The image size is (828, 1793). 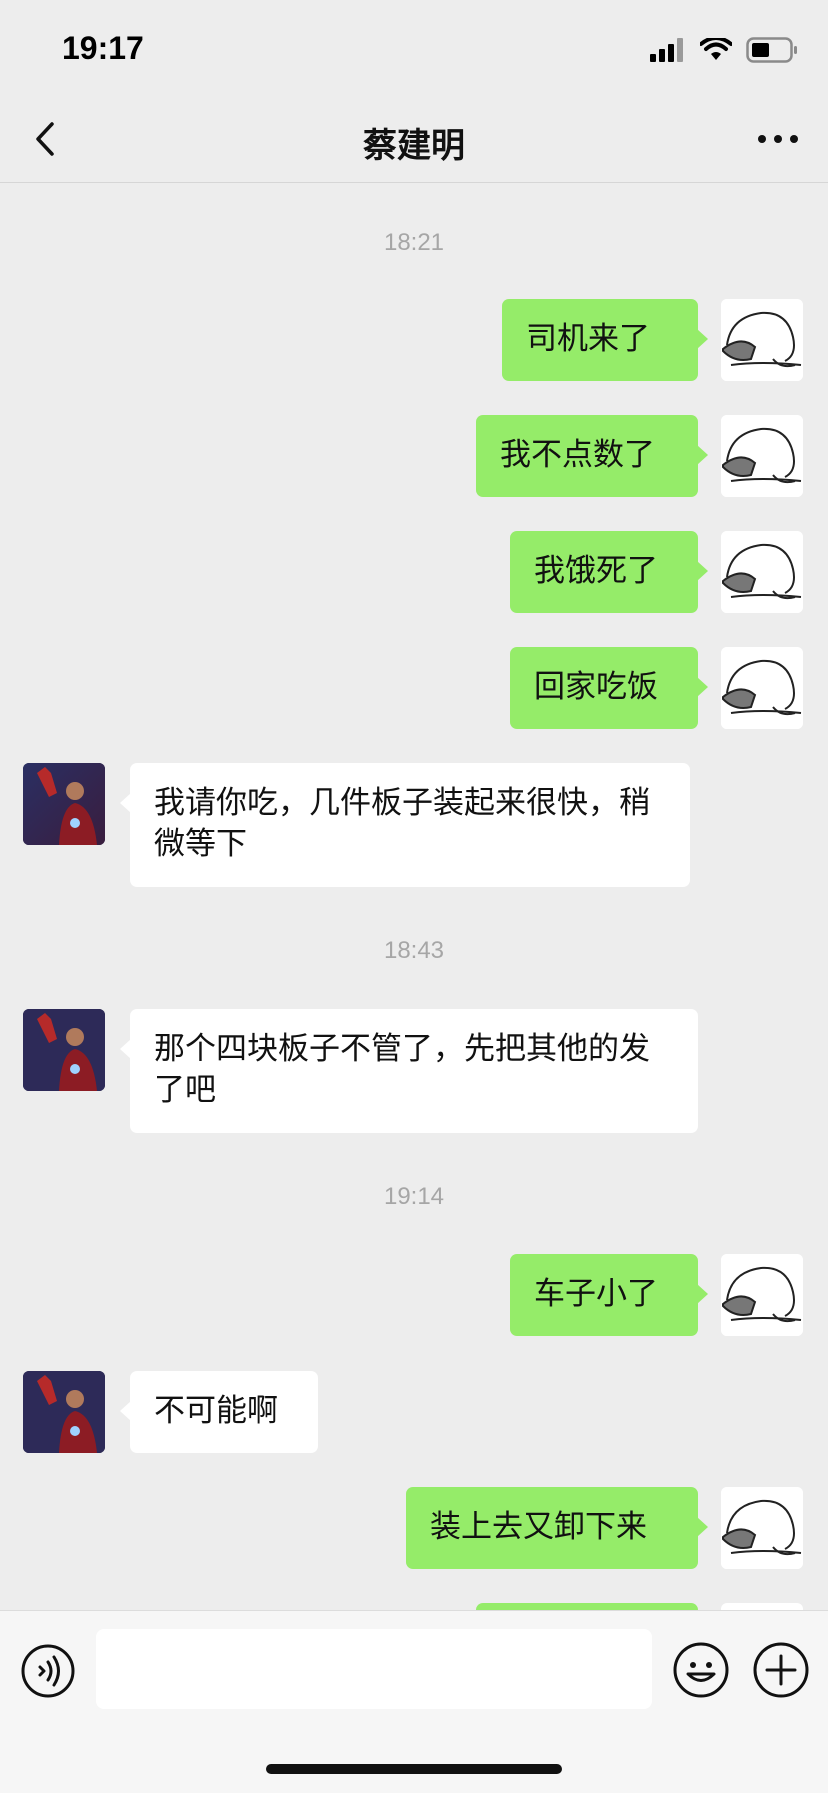 What do you see at coordinates (609, 688) in the screenshot?
I see `sent-message-bubble: 回家吃饭` at bounding box center [609, 688].